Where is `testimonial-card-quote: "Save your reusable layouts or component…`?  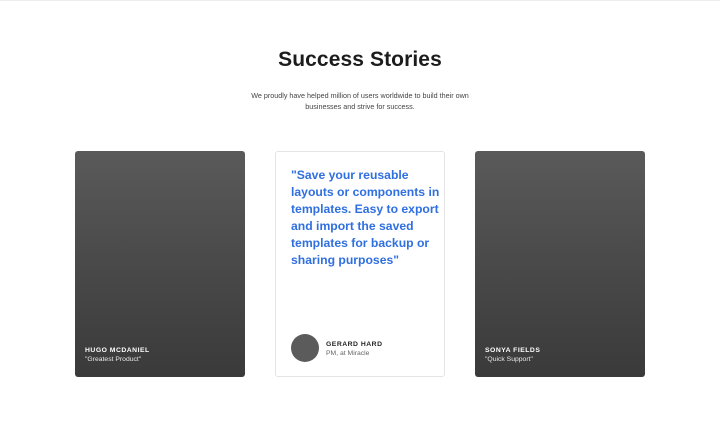 testimonial-card-quote: "Save your reusable layouts or component… is located at coordinates (360, 264).